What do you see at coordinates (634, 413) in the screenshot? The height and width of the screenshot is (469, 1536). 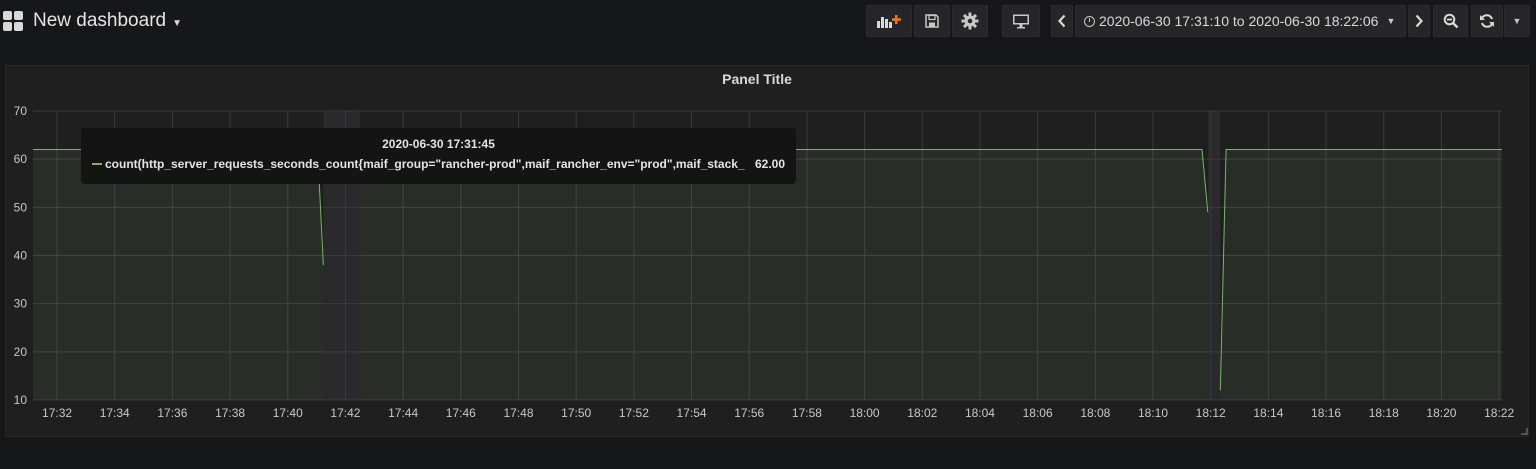 I see `x-tick-label: 17:52` at bounding box center [634, 413].